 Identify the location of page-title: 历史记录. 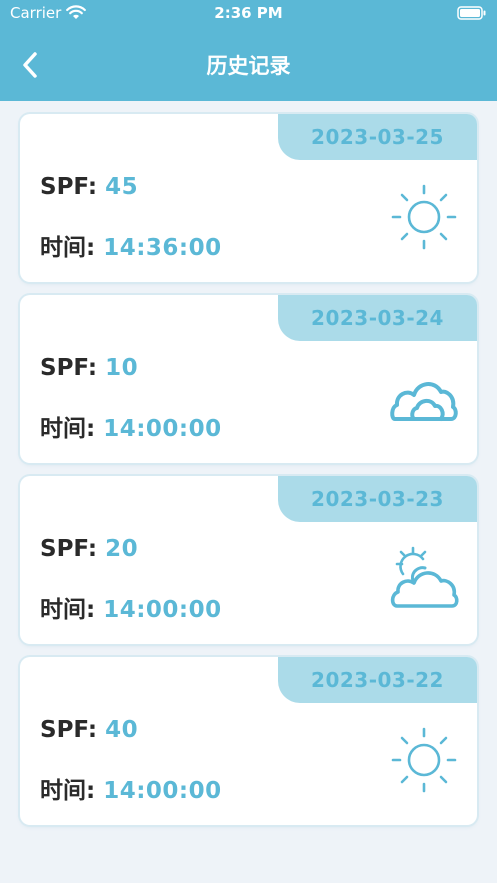
(248, 66).